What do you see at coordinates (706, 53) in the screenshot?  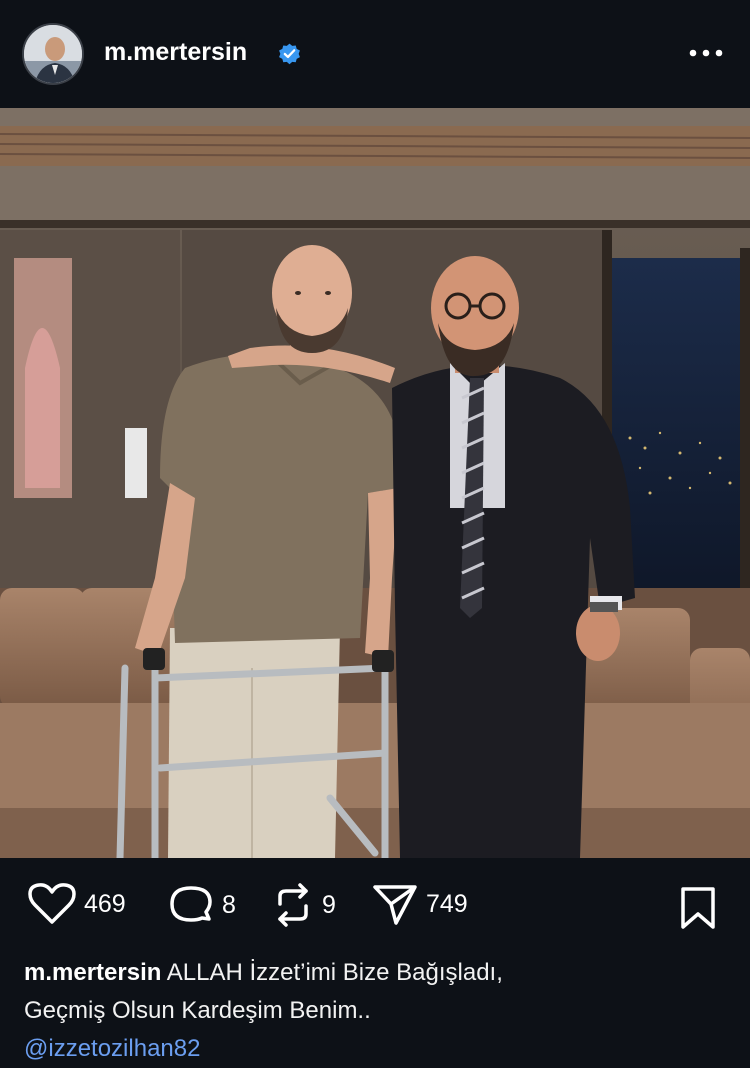 I see `more-options-icon` at bounding box center [706, 53].